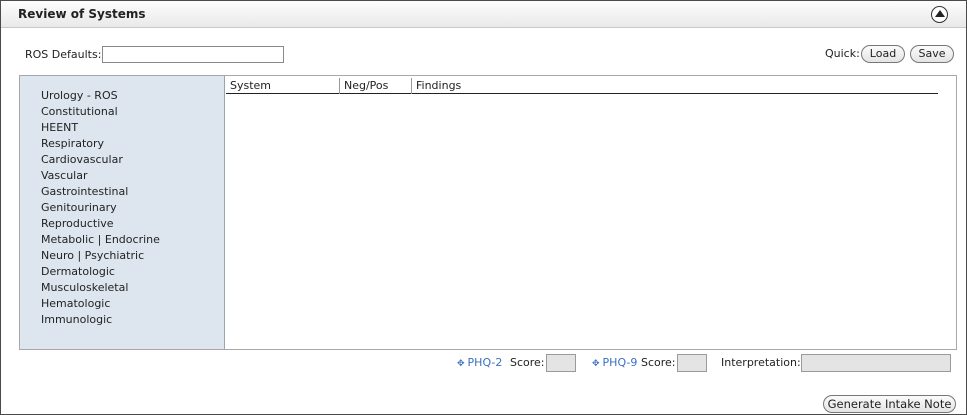  What do you see at coordinates (675, 86) in the screenshot?
I see `column-header-findings: Findings` at bounding box center [675, 86].